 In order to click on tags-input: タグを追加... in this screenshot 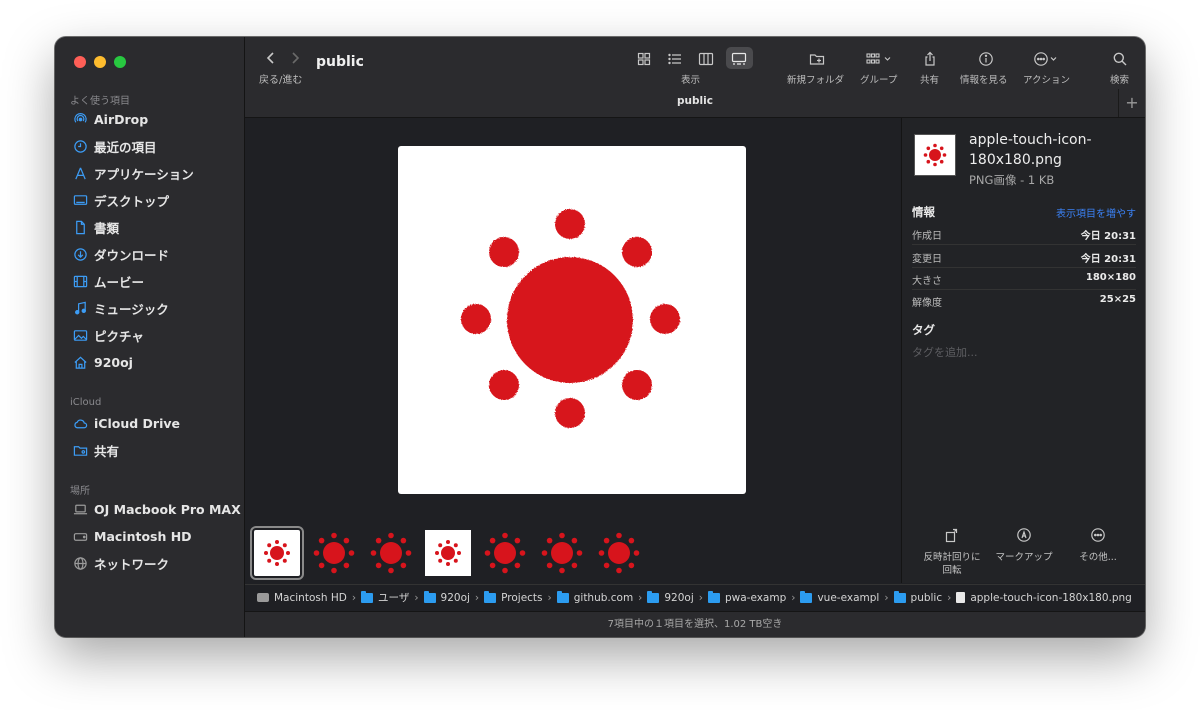, I will do `click(945, 352)`.